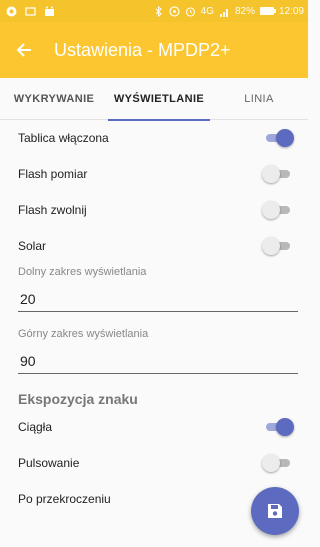 Image resolution: width=320 pixels, height=547 pixels. What do you see at coordinates (158, 210) in the screenshot?
I see `setting-flash-zwolnij: Flash zwolnij` at bounding box center [158, 210].